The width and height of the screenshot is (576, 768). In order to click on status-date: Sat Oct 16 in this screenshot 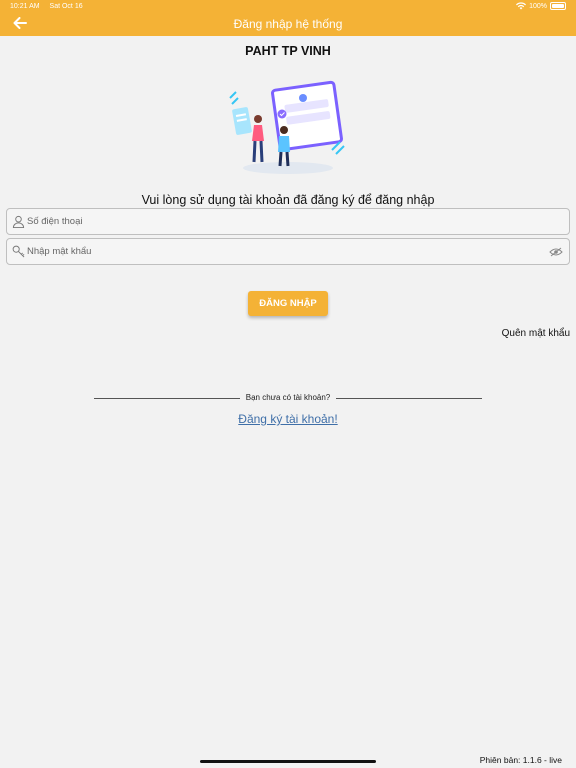, I will do `click(66, 6)`.